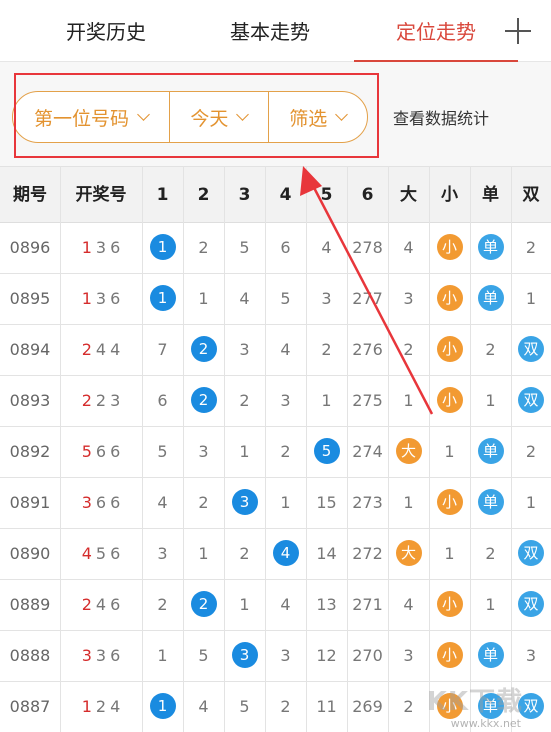  I want to click on table-row: 0893 2 2 3 6 2 2 3 1 275 1 小 1 双, so click(275, 401).